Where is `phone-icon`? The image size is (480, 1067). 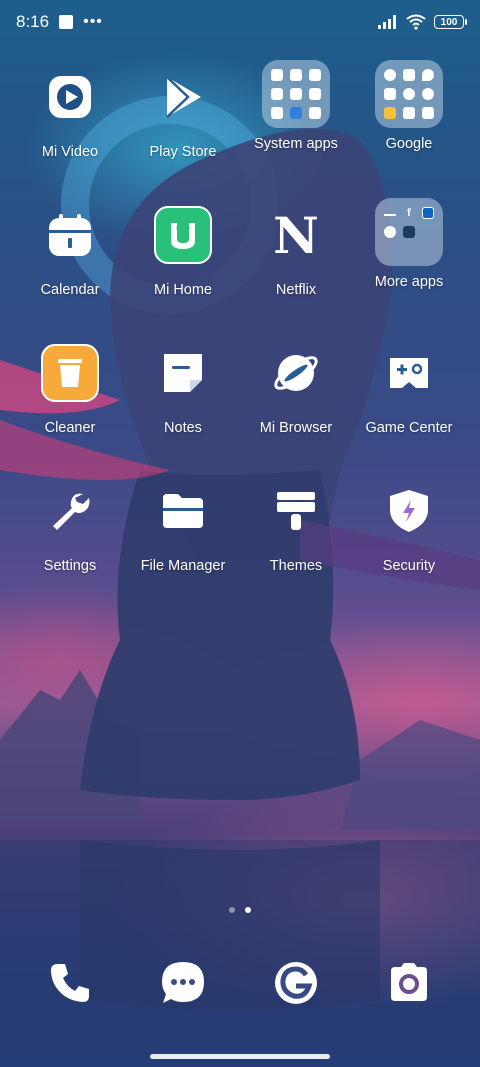
phone-icon is located at coordinates (70, 983).